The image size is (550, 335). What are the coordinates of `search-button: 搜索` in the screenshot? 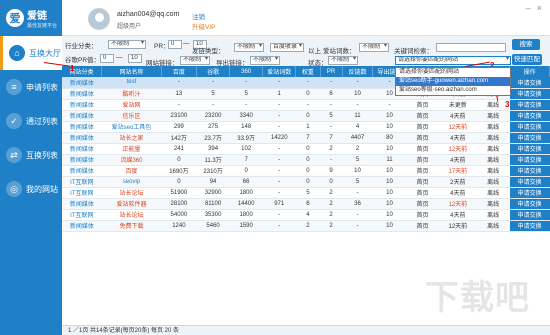 It's located at (526, 44).